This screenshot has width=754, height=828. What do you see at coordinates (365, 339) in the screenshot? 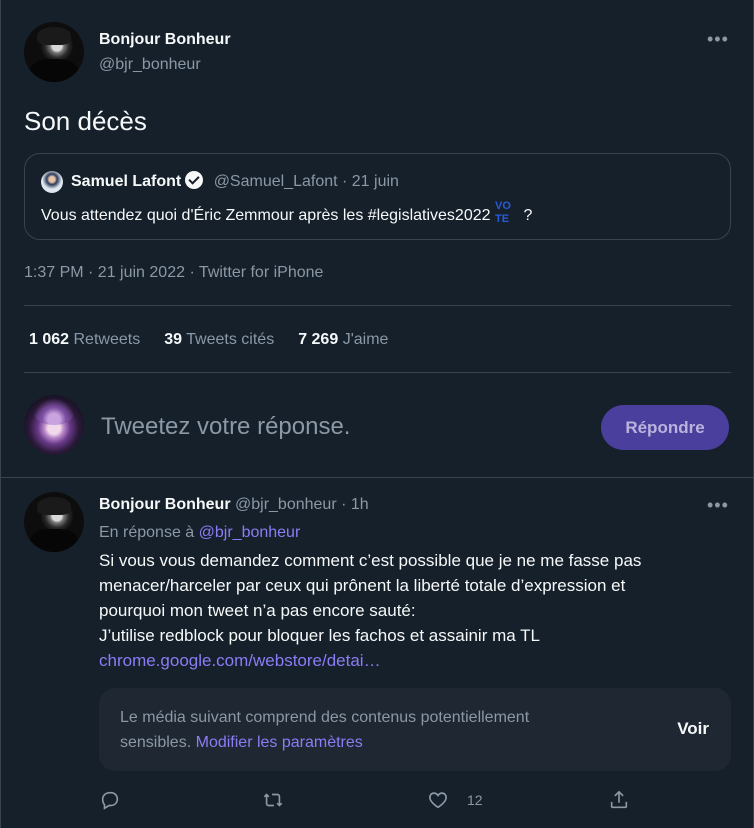
I see `likes-label: J'aime` at bounding box center [365, 339].